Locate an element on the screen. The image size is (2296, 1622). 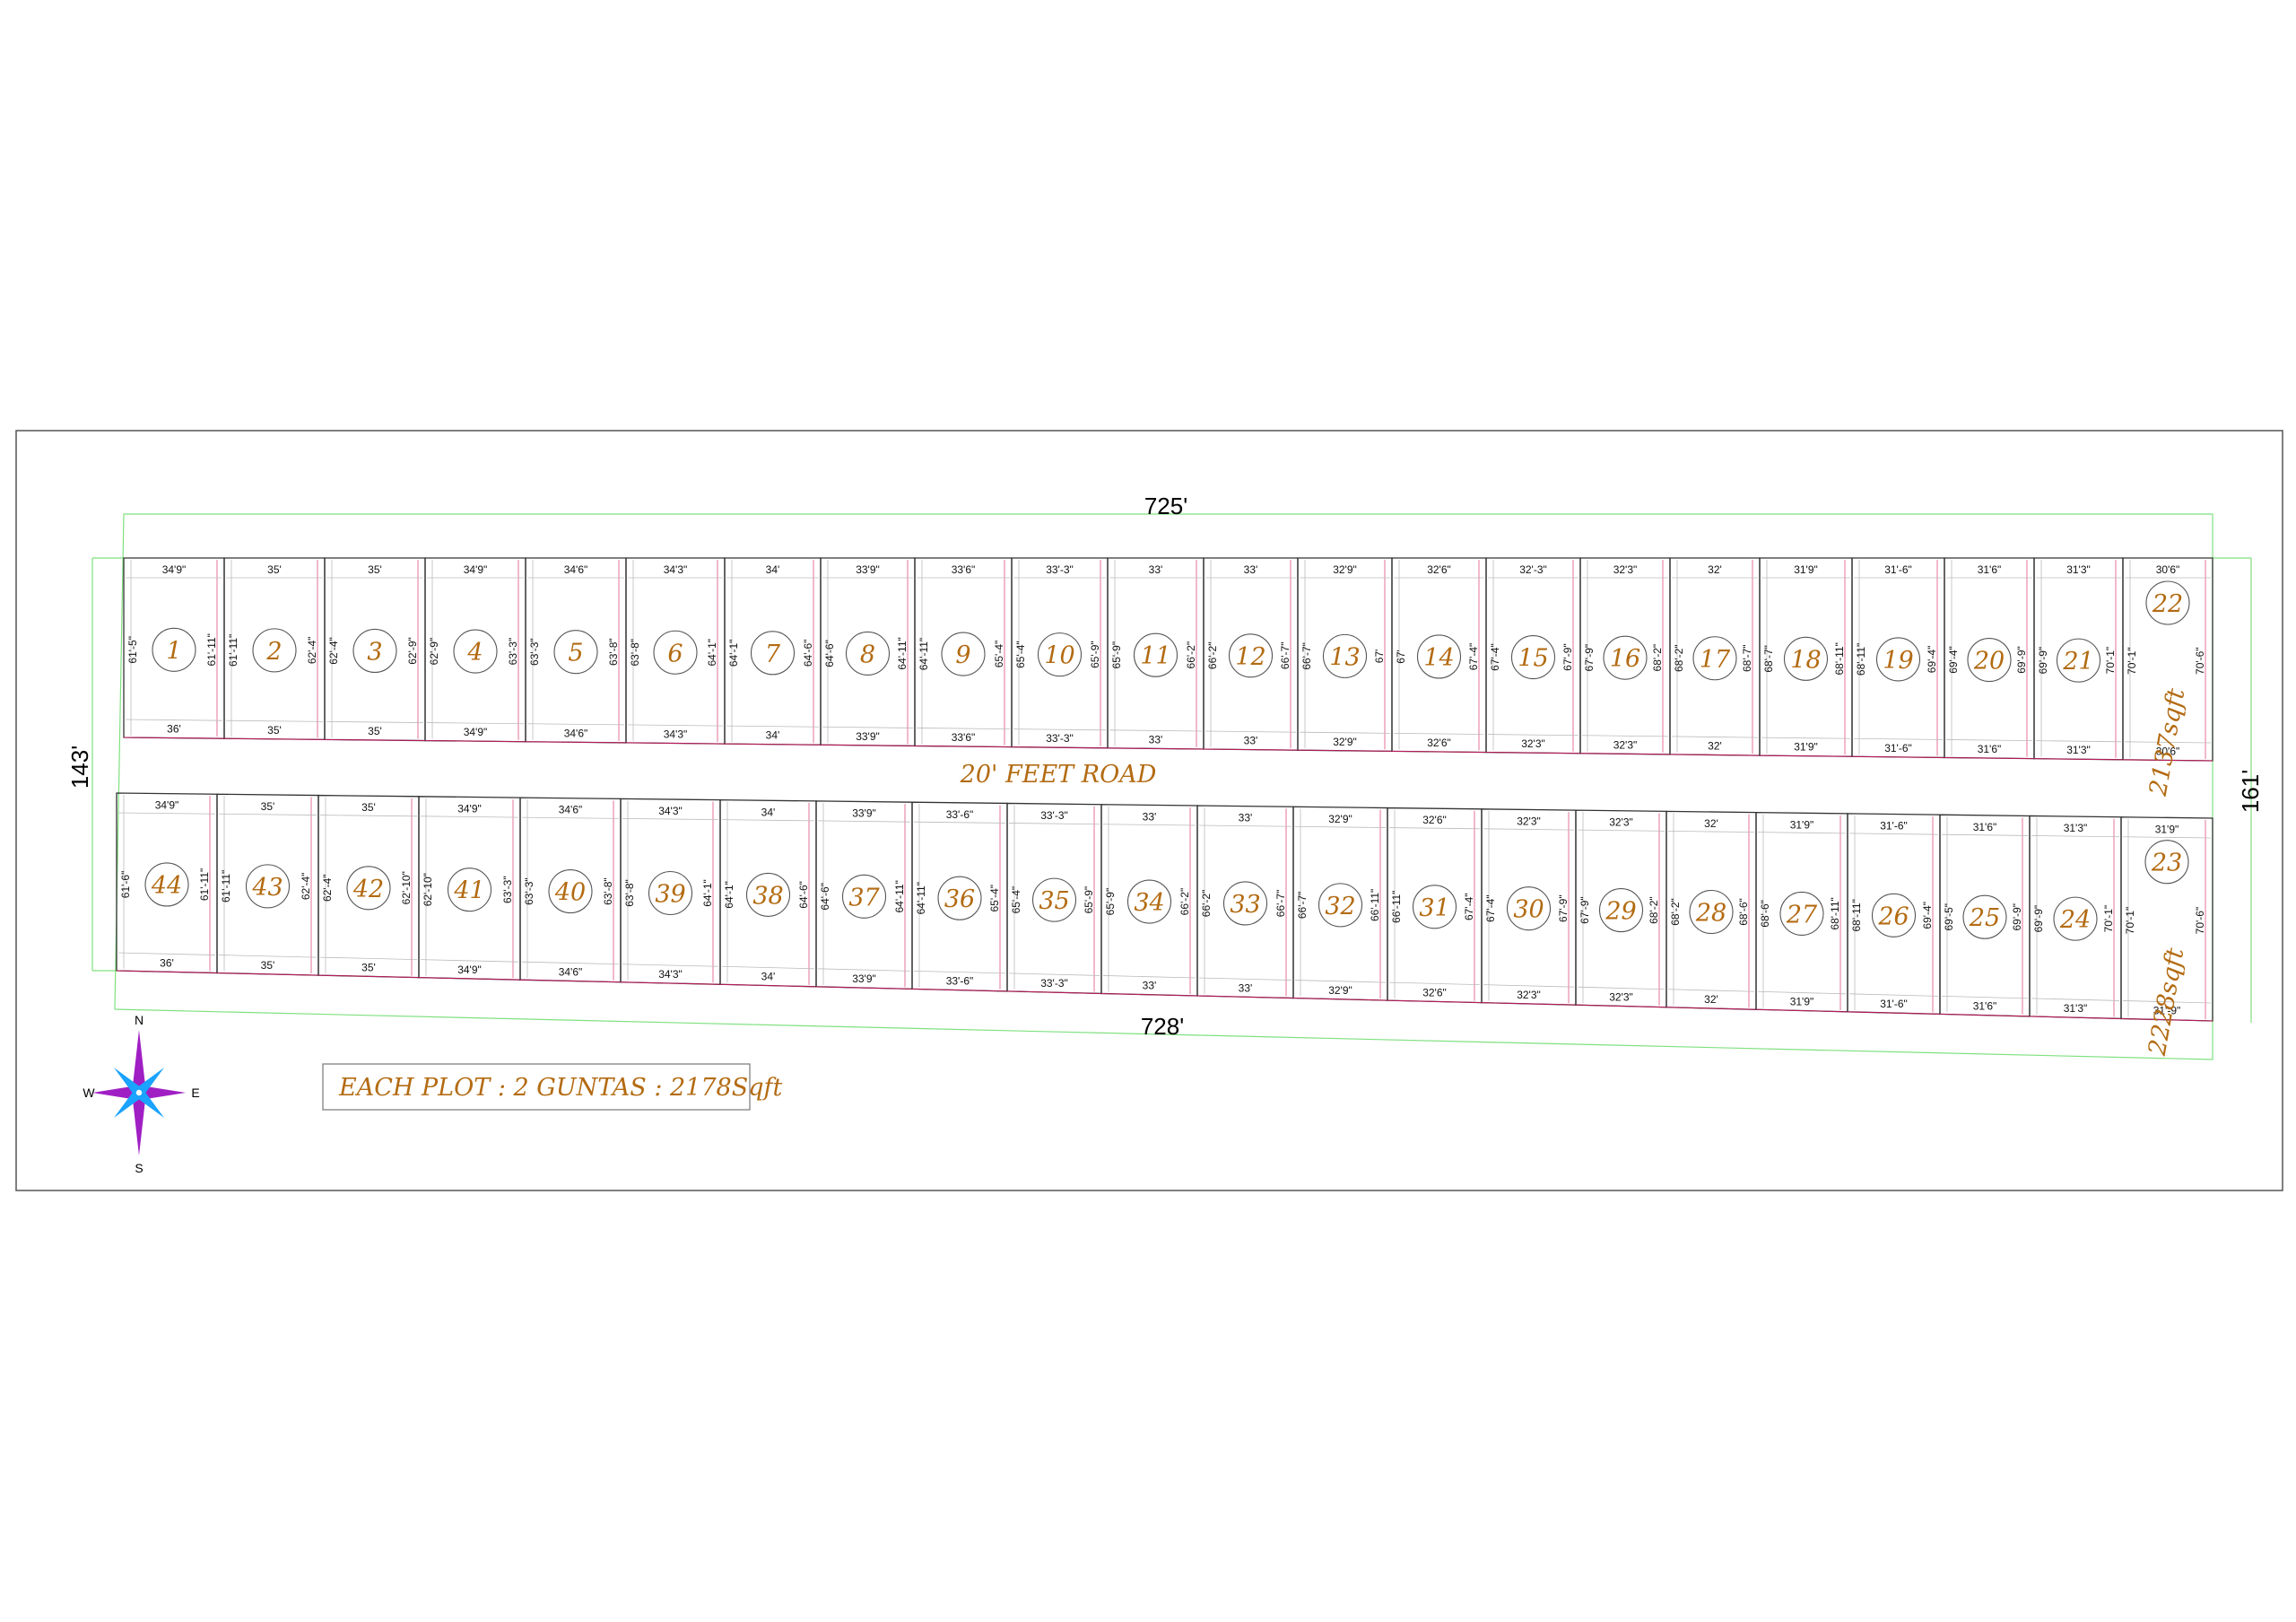
plot-left-dimension: 61'-11" is located at coordinates (226, 886).